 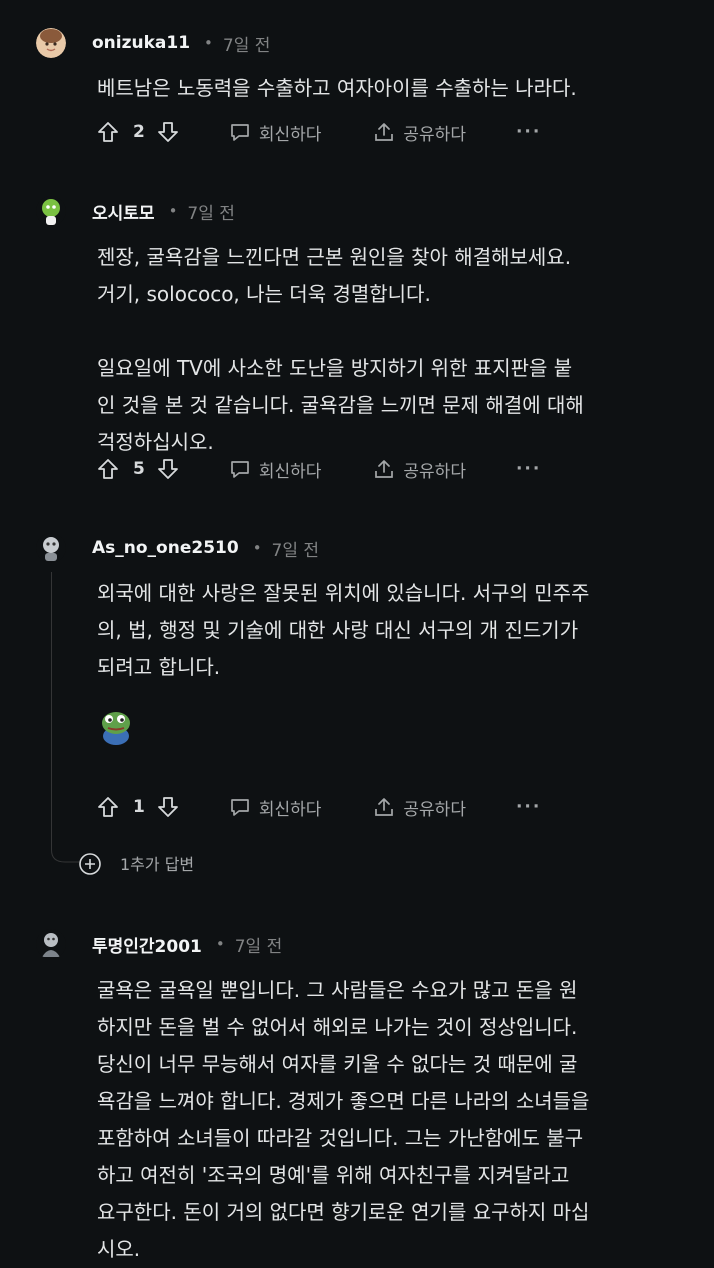 I want to click on avatar-grey-character-icon, so click(x=51, y=548).